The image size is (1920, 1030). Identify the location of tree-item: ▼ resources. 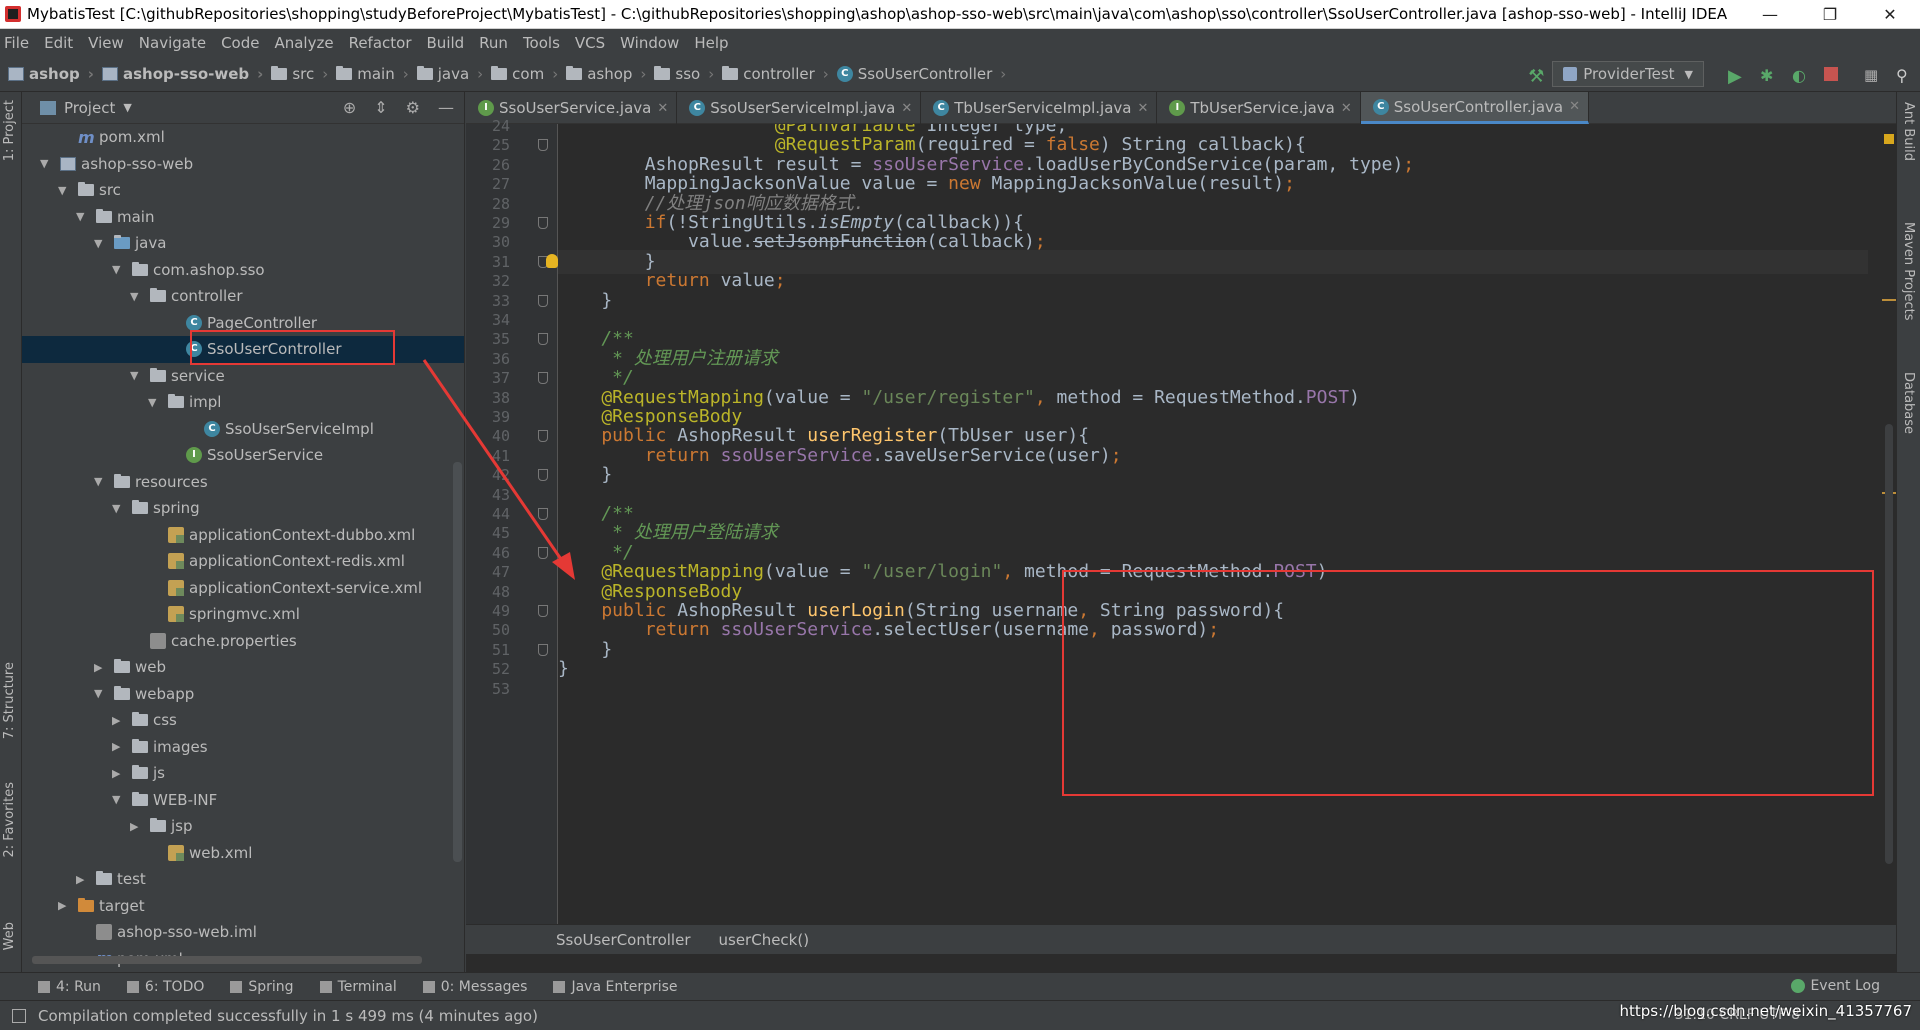
(243, 482).